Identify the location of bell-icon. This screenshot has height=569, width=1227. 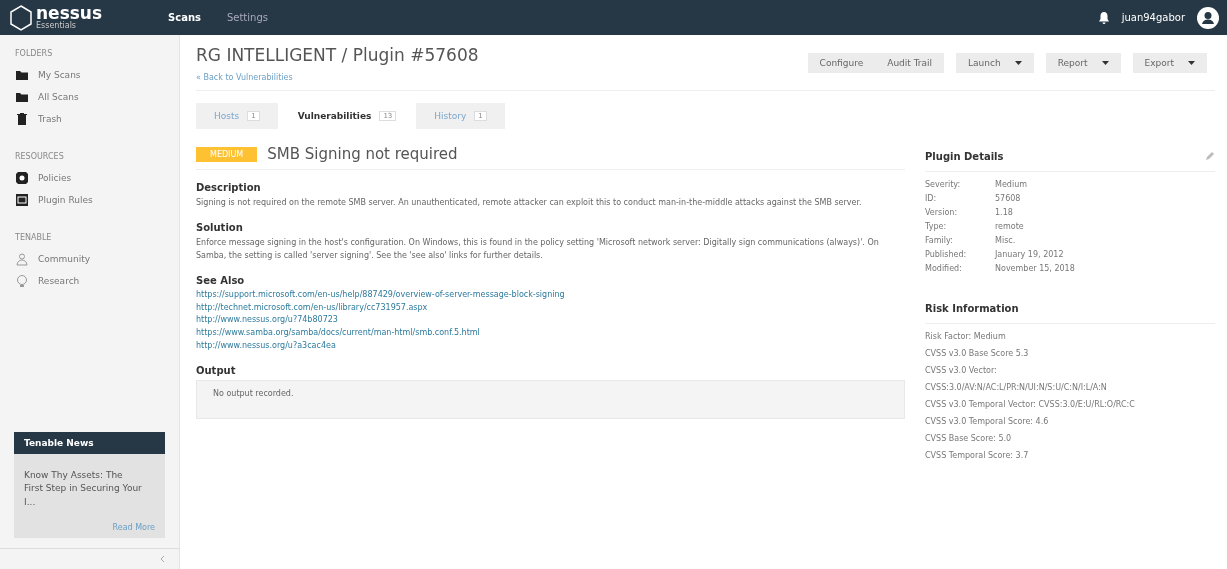
(1103, 17).